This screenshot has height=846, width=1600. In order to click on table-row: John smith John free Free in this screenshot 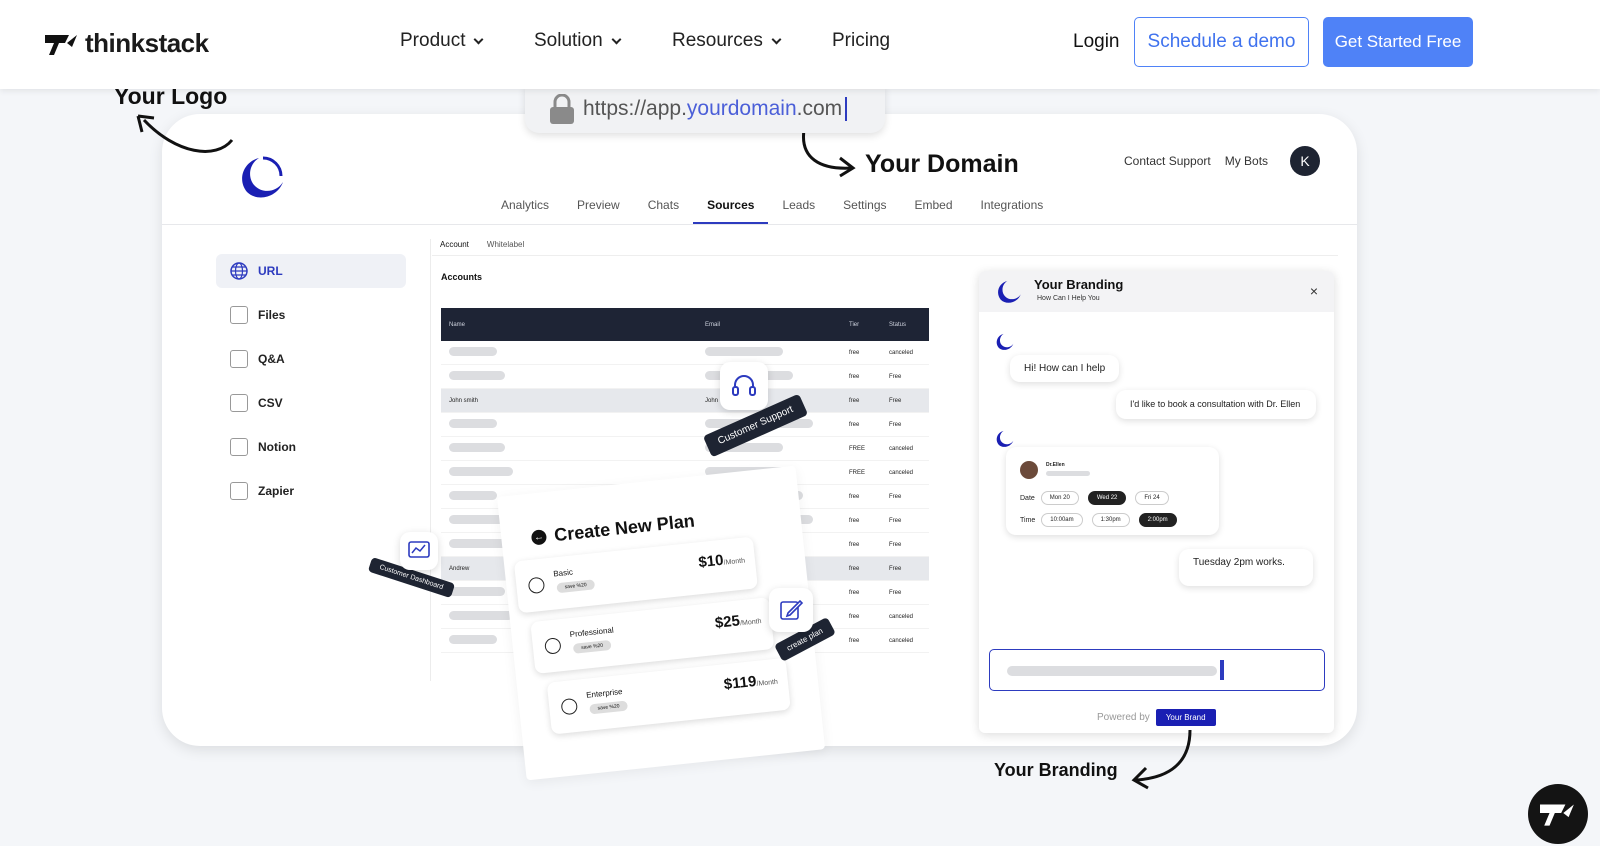, I will do `click(685, 401)`.